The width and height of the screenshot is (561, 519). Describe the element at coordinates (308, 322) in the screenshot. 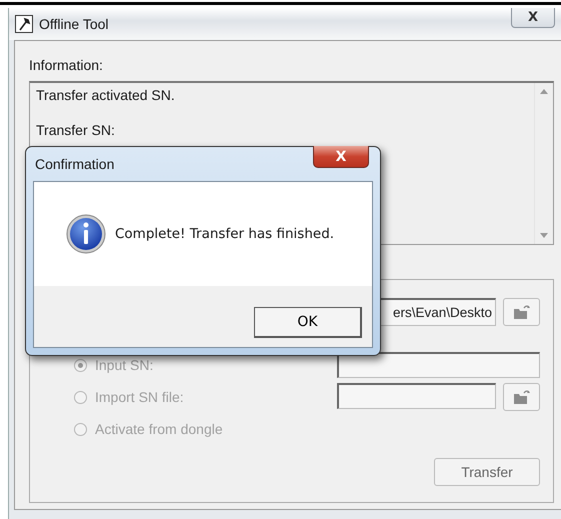

I see `ok-button: OK` at that location.